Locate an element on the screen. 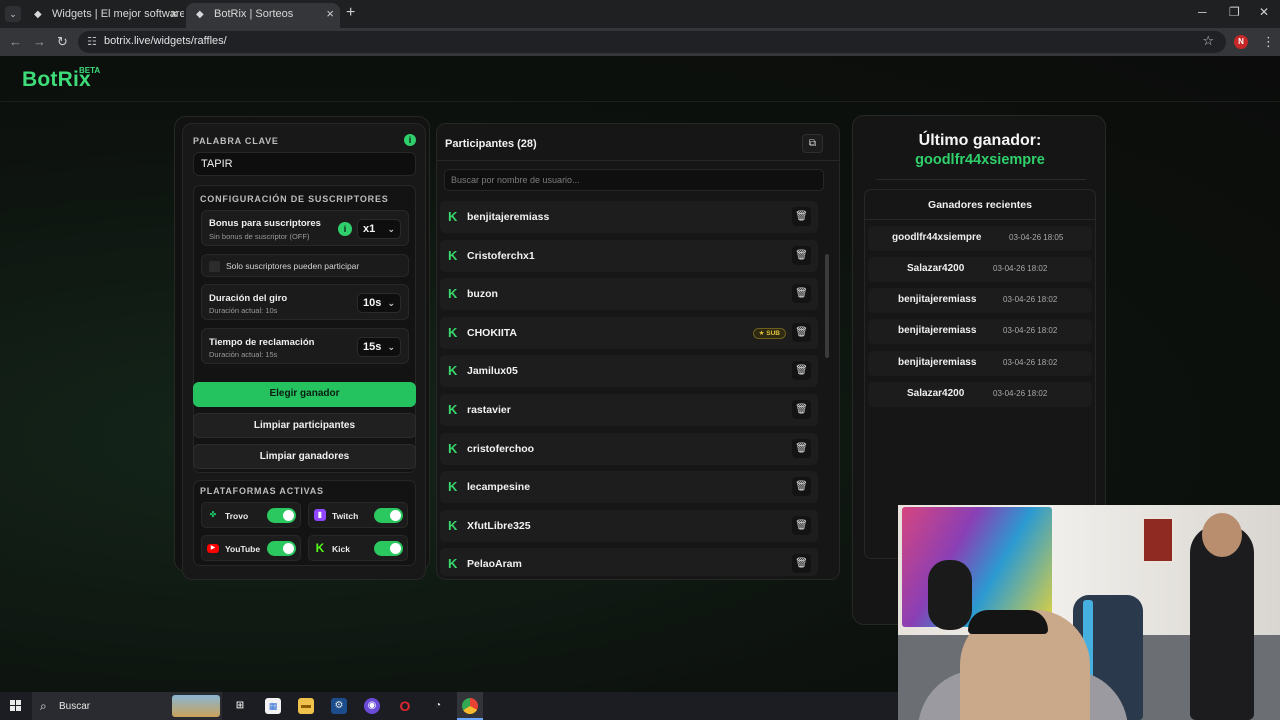  bonus-select: x1 ⌄ is located at coordinates (379, 229).